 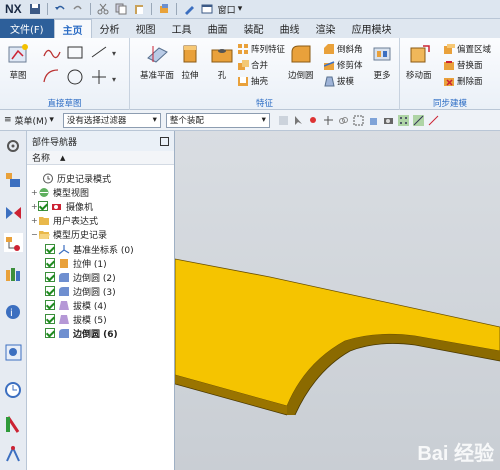 What do you see at coordinates (339, 81) in the screenshot?
I see `draft-button: 拔模` at bounding box center [339, 81].